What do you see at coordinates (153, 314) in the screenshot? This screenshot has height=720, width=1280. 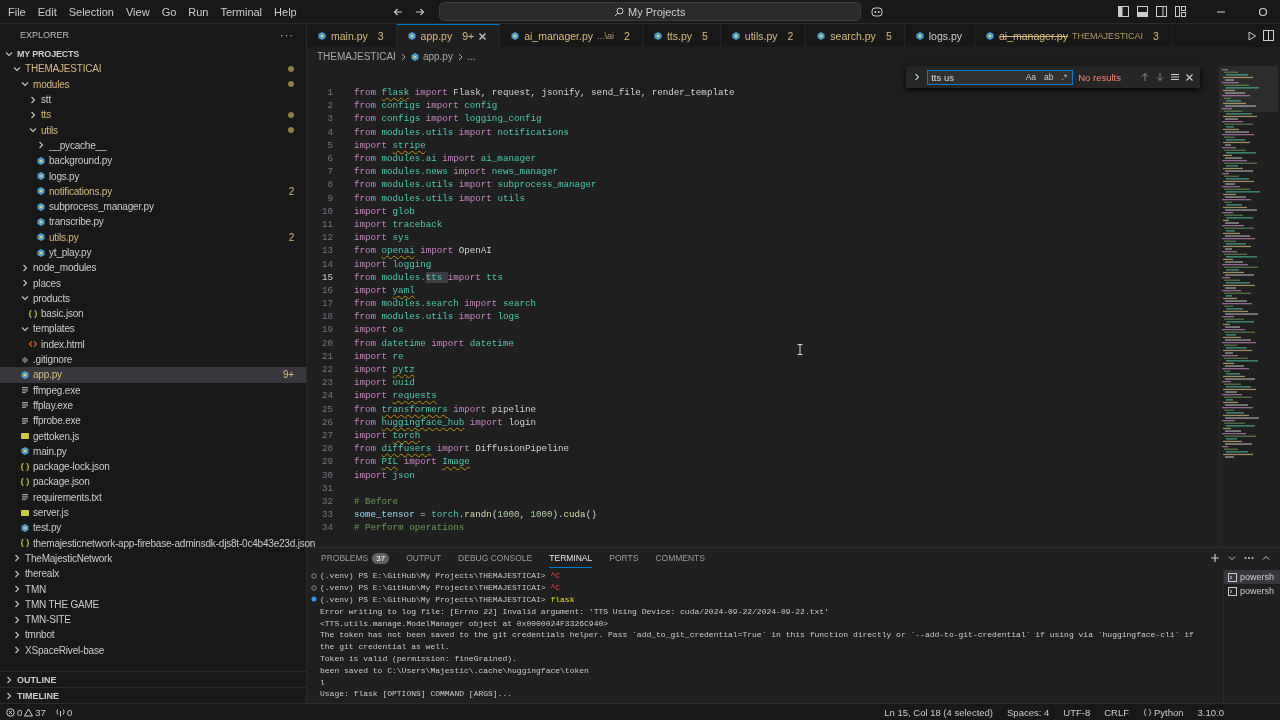 I see `tree-item: basic.json` at bounding box center [153, 314].